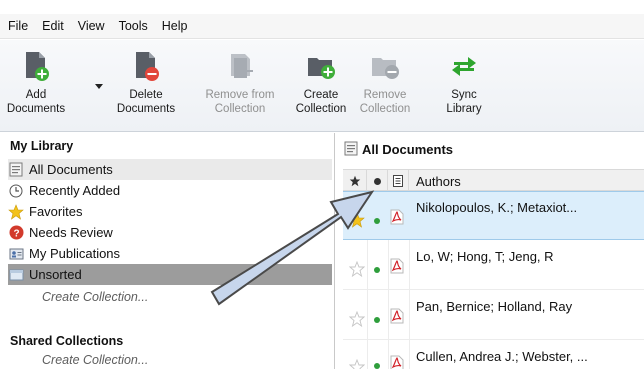 This screenshot has height=369, width=644. I want to click on sync-library-button: Sync Library, so click(464, 83).